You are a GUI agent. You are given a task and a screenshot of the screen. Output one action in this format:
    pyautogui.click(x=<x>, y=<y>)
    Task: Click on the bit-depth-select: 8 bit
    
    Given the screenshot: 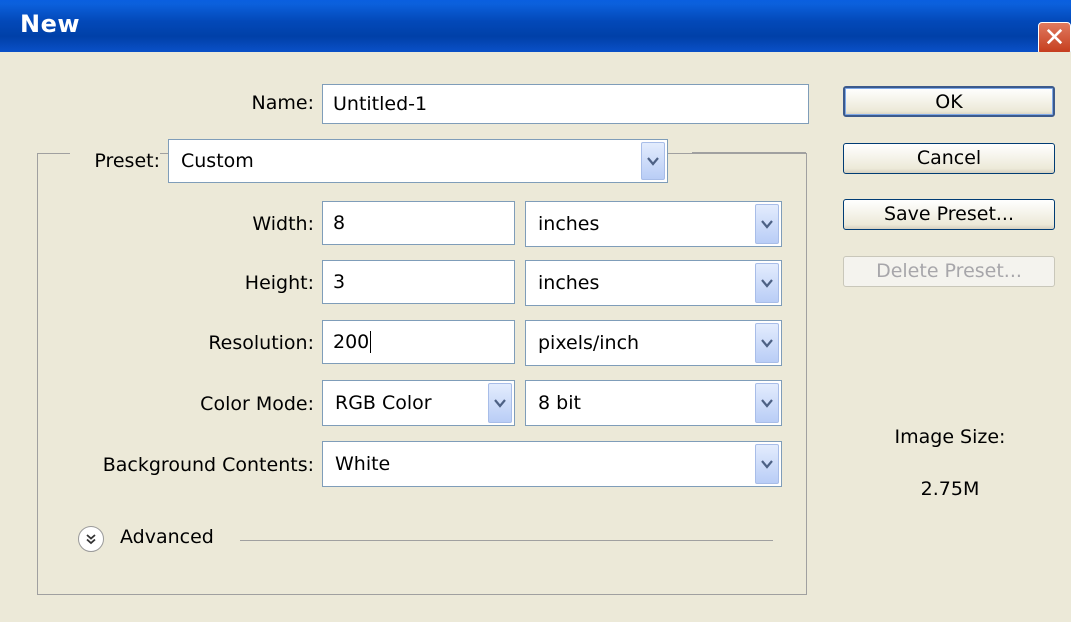 What is the action you would take?
    pyautogui.click(x=653, y=403)
    